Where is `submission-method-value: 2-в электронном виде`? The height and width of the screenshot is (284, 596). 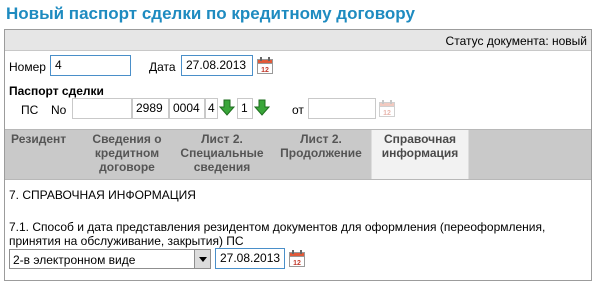 submission-method-value: 2-в электронном виде is located at coordinates (74, 260).